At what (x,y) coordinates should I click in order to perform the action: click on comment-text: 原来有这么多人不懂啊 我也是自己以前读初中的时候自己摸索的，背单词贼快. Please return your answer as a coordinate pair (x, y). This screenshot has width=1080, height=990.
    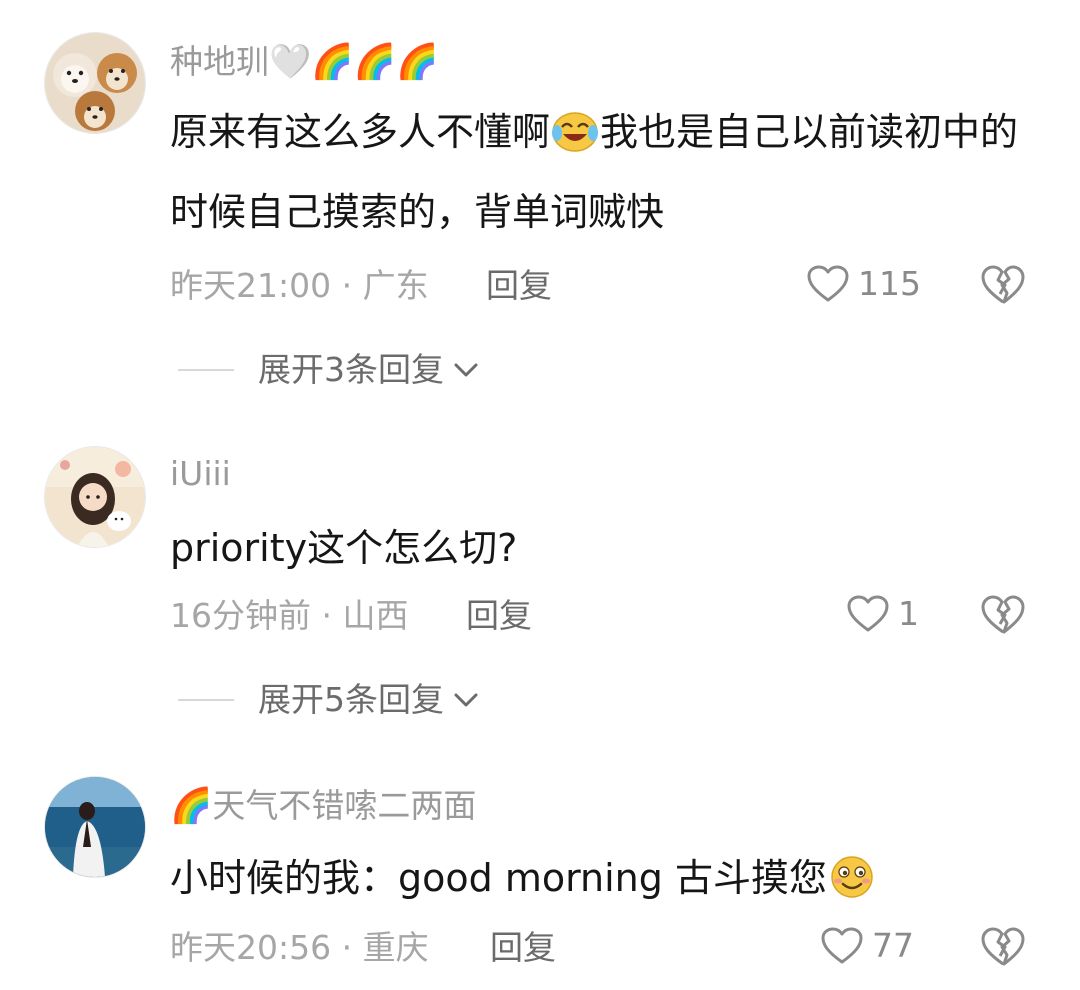
    Looking at the image, I should click on (605, 172).